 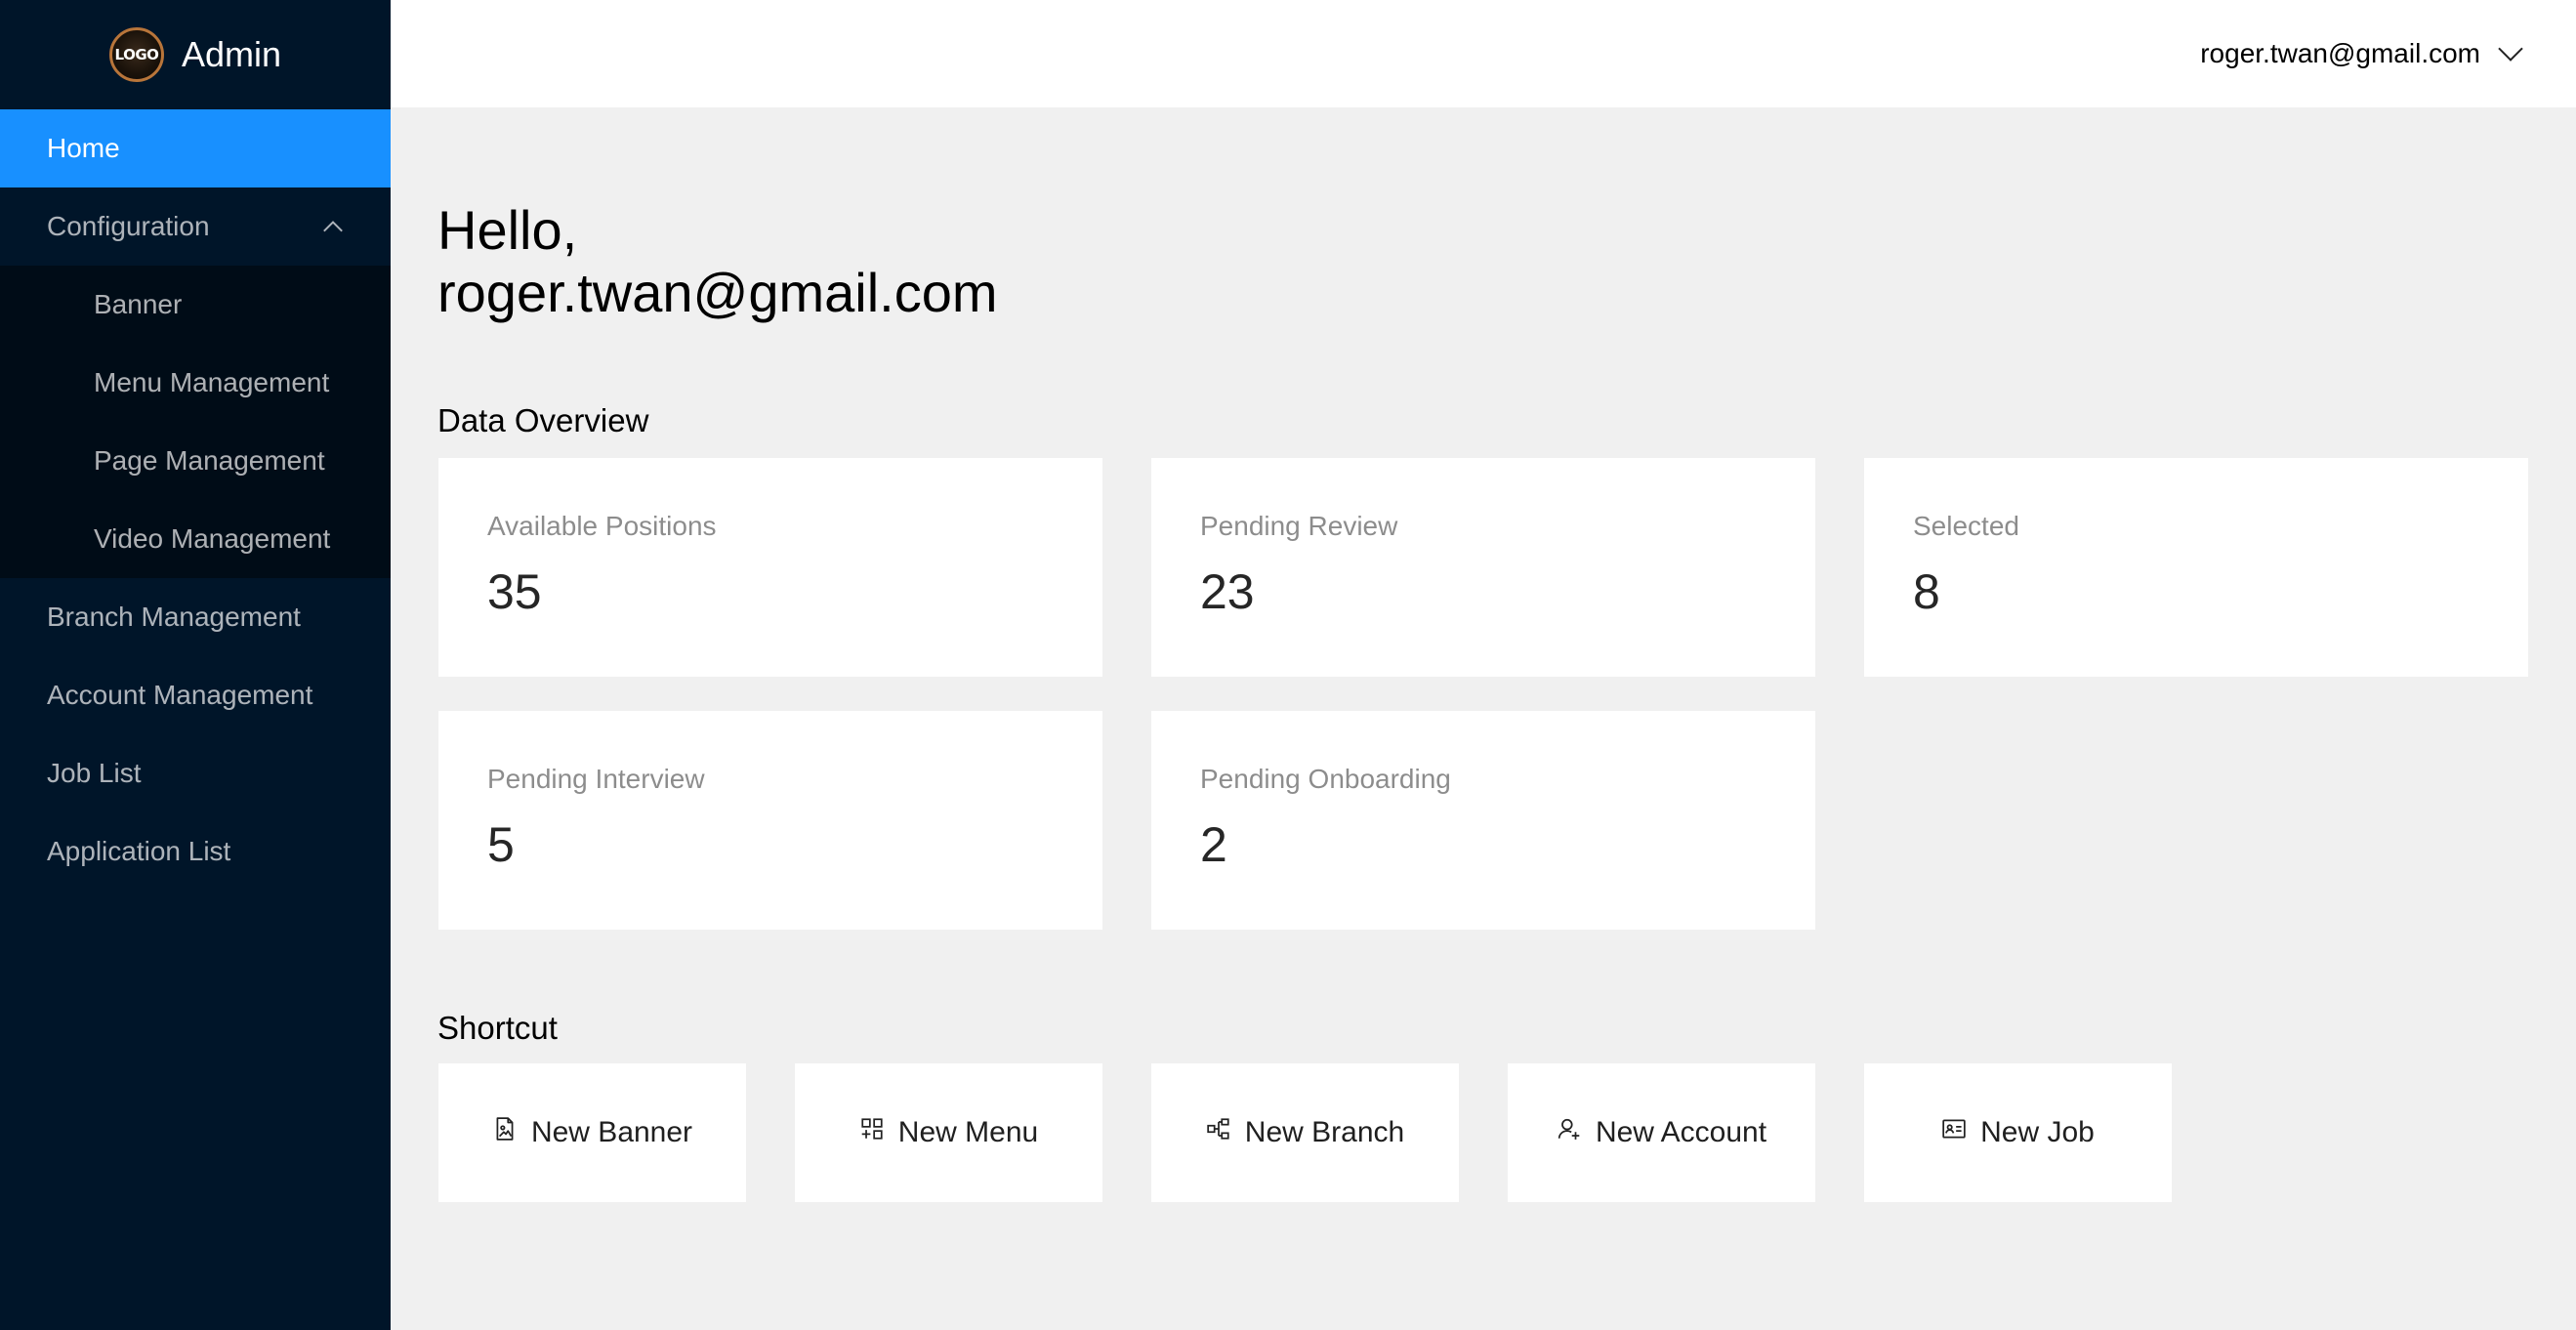 I want to click on idcard-icon, so click(x=1954, y=1132).